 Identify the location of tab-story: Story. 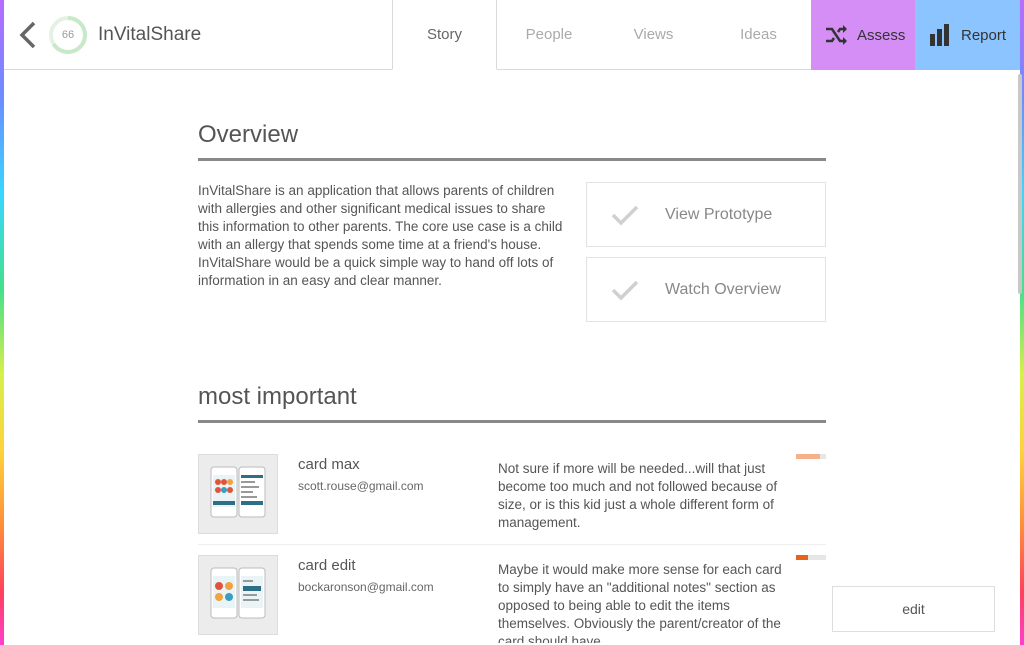
(444, 35).